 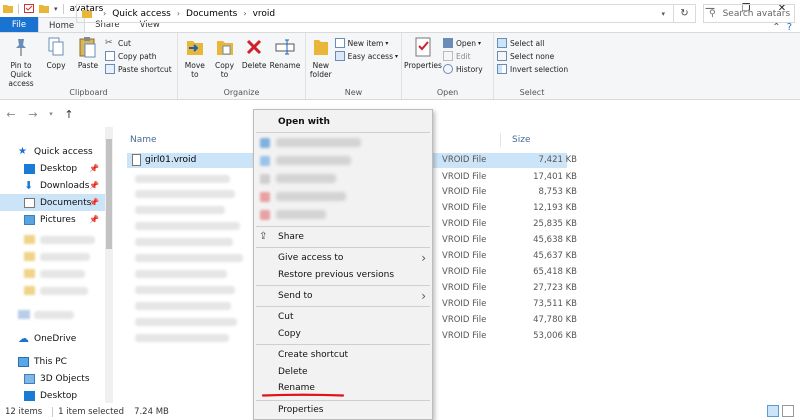 What do you see at coordinates (749, 13) in the screenshot?
I see `search-box: ⚲ Search avatars` at bounding box center [749, 13].